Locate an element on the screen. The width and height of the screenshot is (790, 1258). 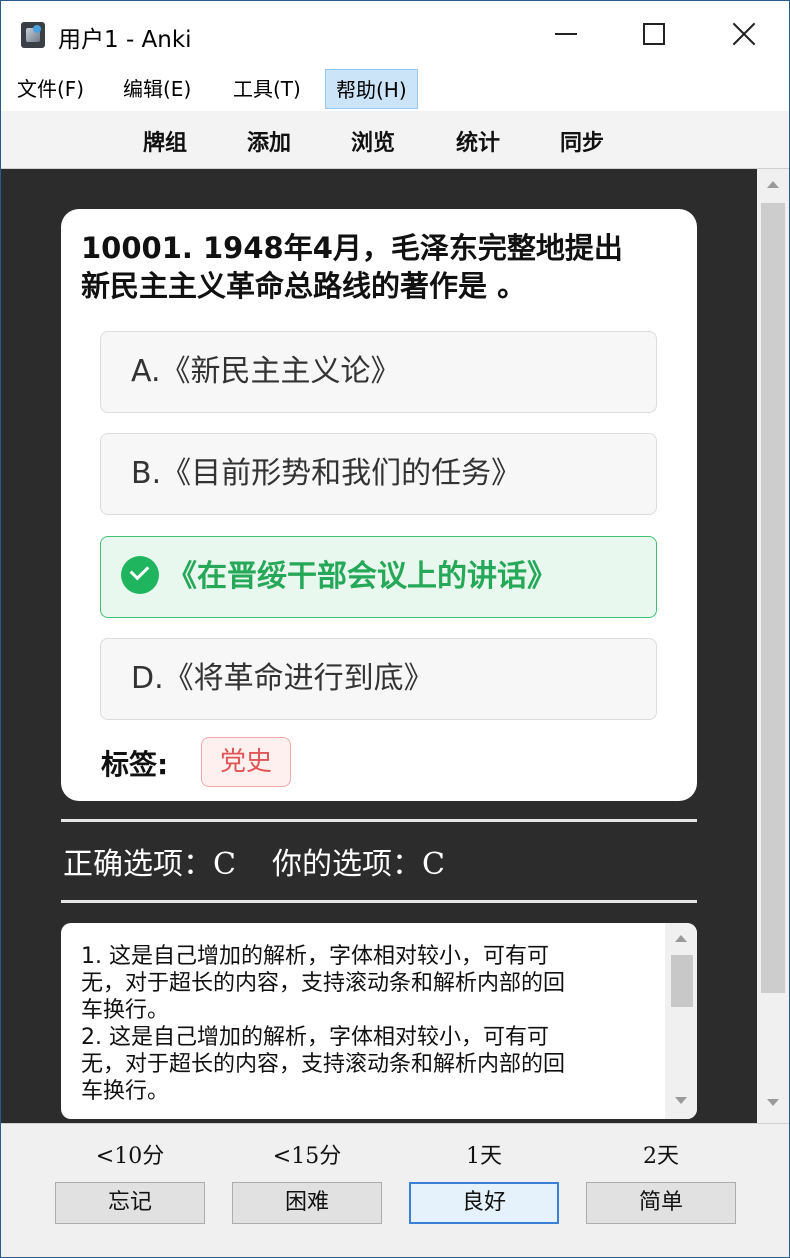
menu-file: 文件(F) is located at coordinates (50, 89).